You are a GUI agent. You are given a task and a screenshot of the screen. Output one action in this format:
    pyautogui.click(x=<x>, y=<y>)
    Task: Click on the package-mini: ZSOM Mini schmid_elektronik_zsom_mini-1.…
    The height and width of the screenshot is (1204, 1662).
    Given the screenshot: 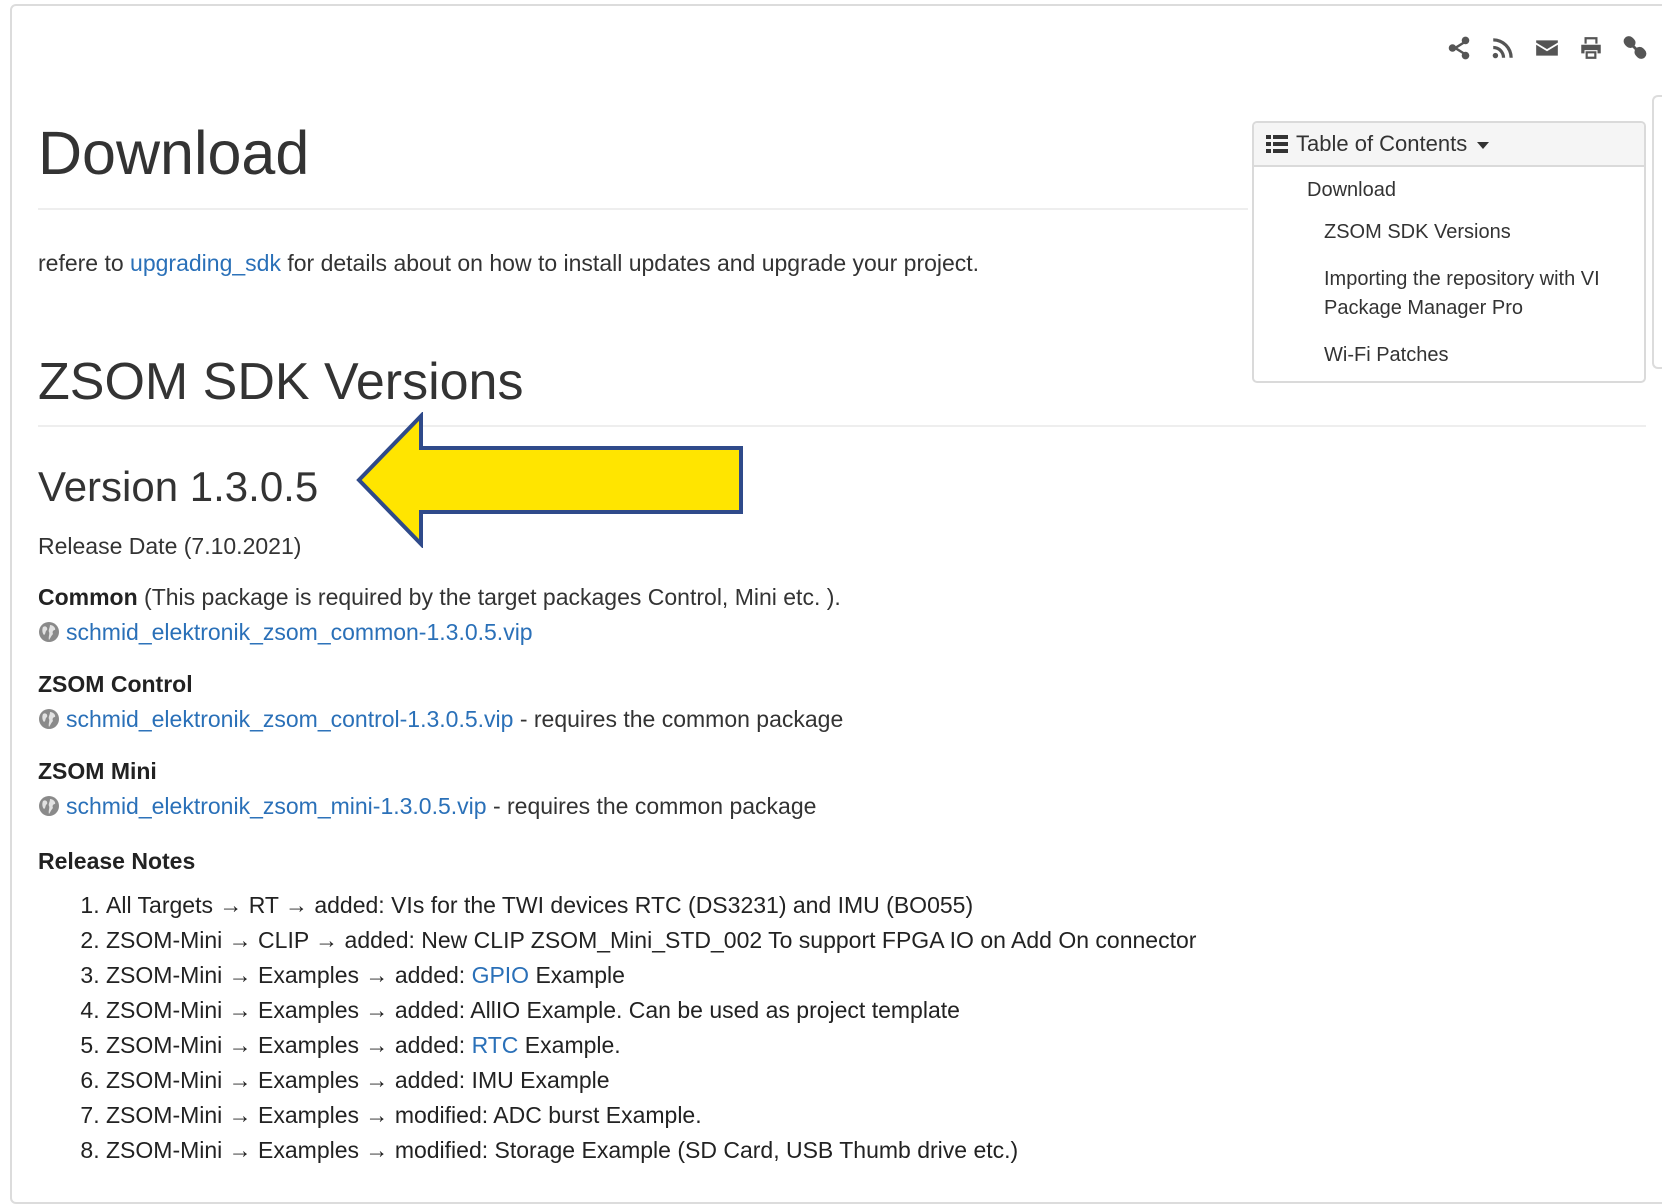 What is the action you would take?
    pyautogui.click(x=427, y=789)
    